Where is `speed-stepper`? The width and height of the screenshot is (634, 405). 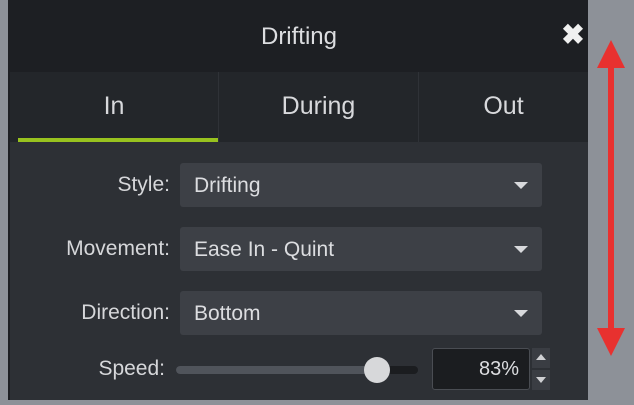 speed-stepper is located at coordinates (541, 369).